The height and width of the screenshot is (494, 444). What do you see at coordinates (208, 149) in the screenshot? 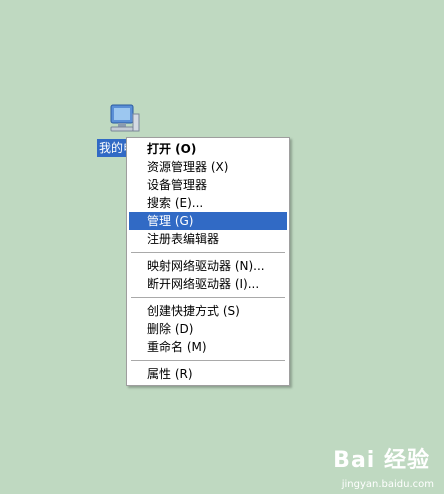
I see `menu-item: 打开 (O)` at bounding box center [208, 149].